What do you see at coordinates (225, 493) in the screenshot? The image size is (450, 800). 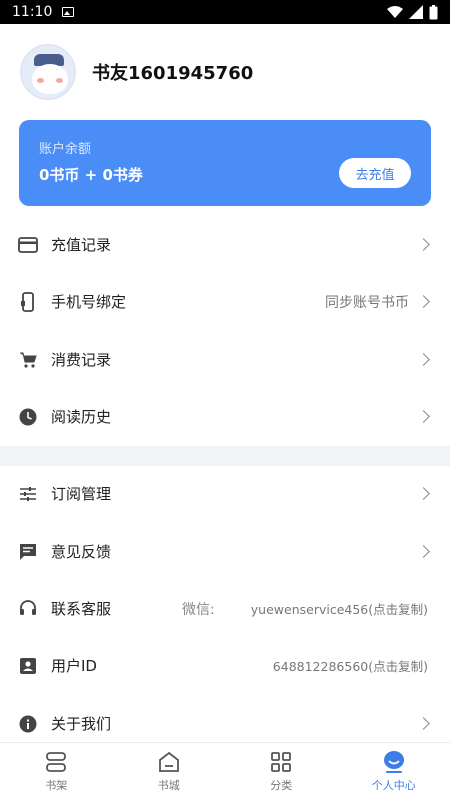 I see `menu-item-subscription: 订阅管理` at bounding box center [225, 493].